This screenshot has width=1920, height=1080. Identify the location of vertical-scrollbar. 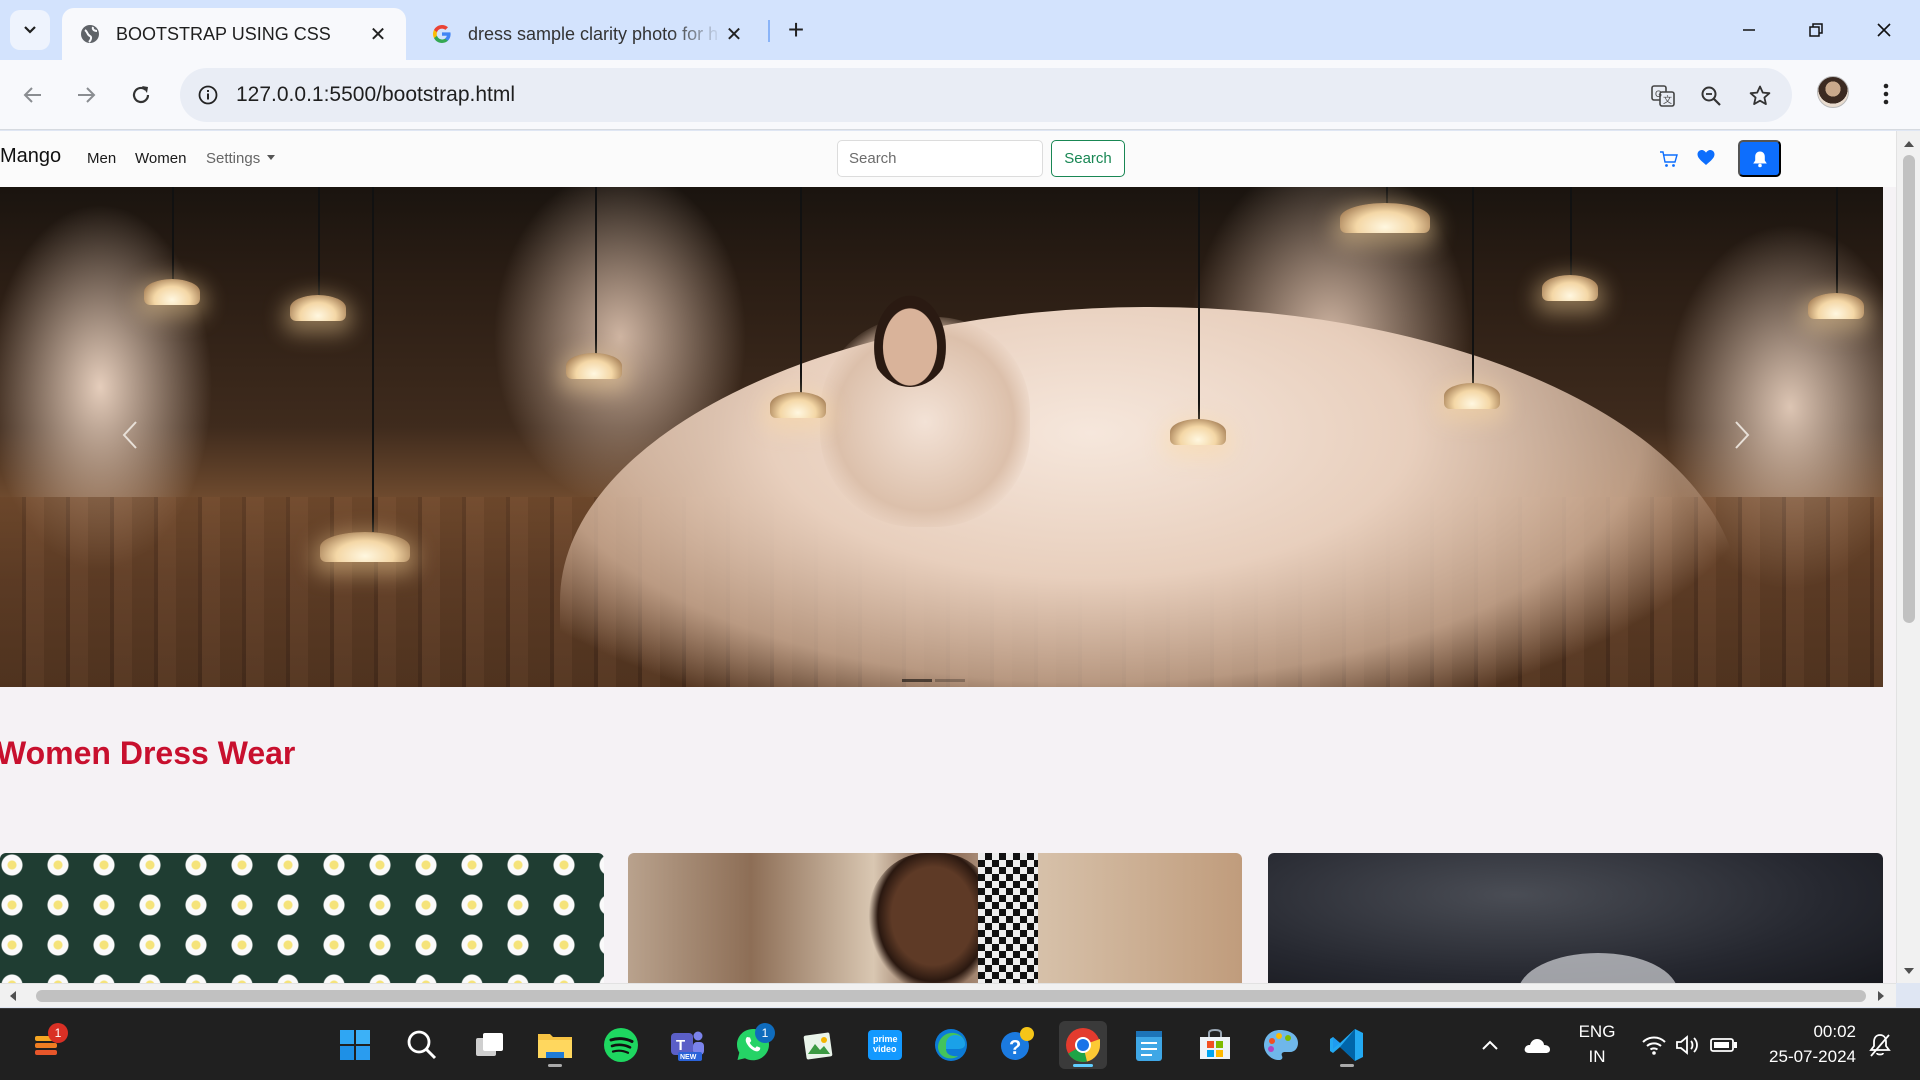
(1908, 557).